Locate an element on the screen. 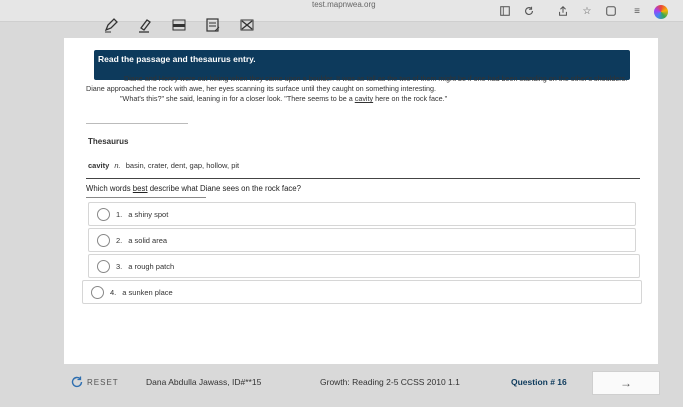  answer-eliminator-icon is located at coordinates (247, 25).